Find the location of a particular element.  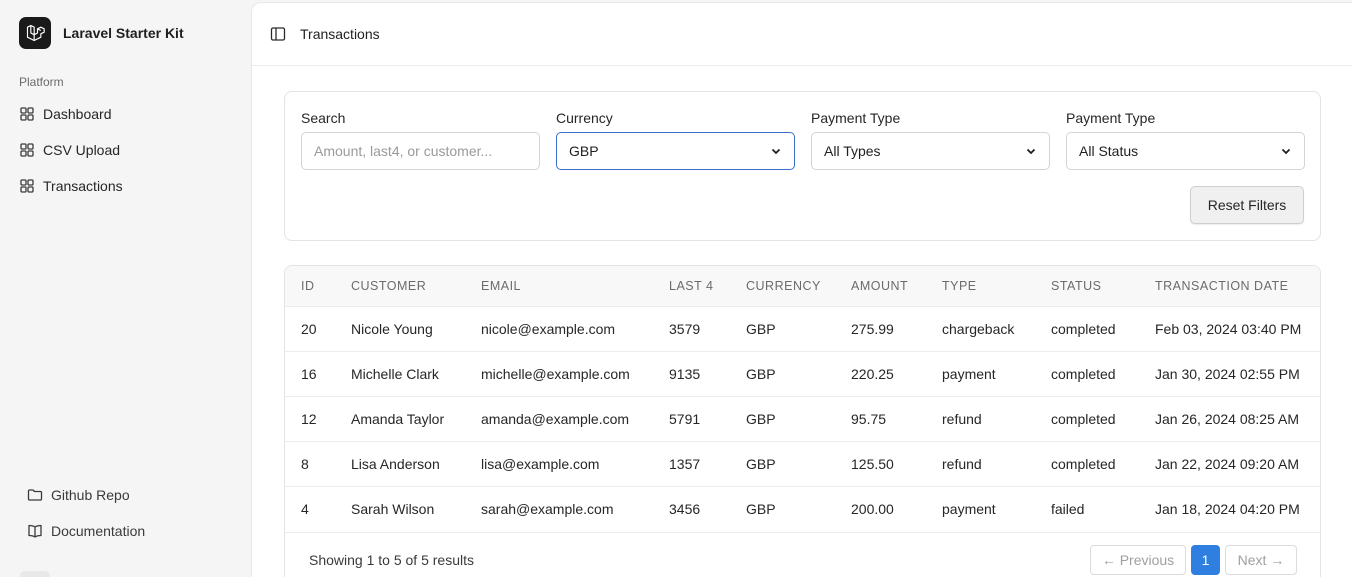

sidebar-item-dashboard: Dashboard is located at coordinates (65, 114).